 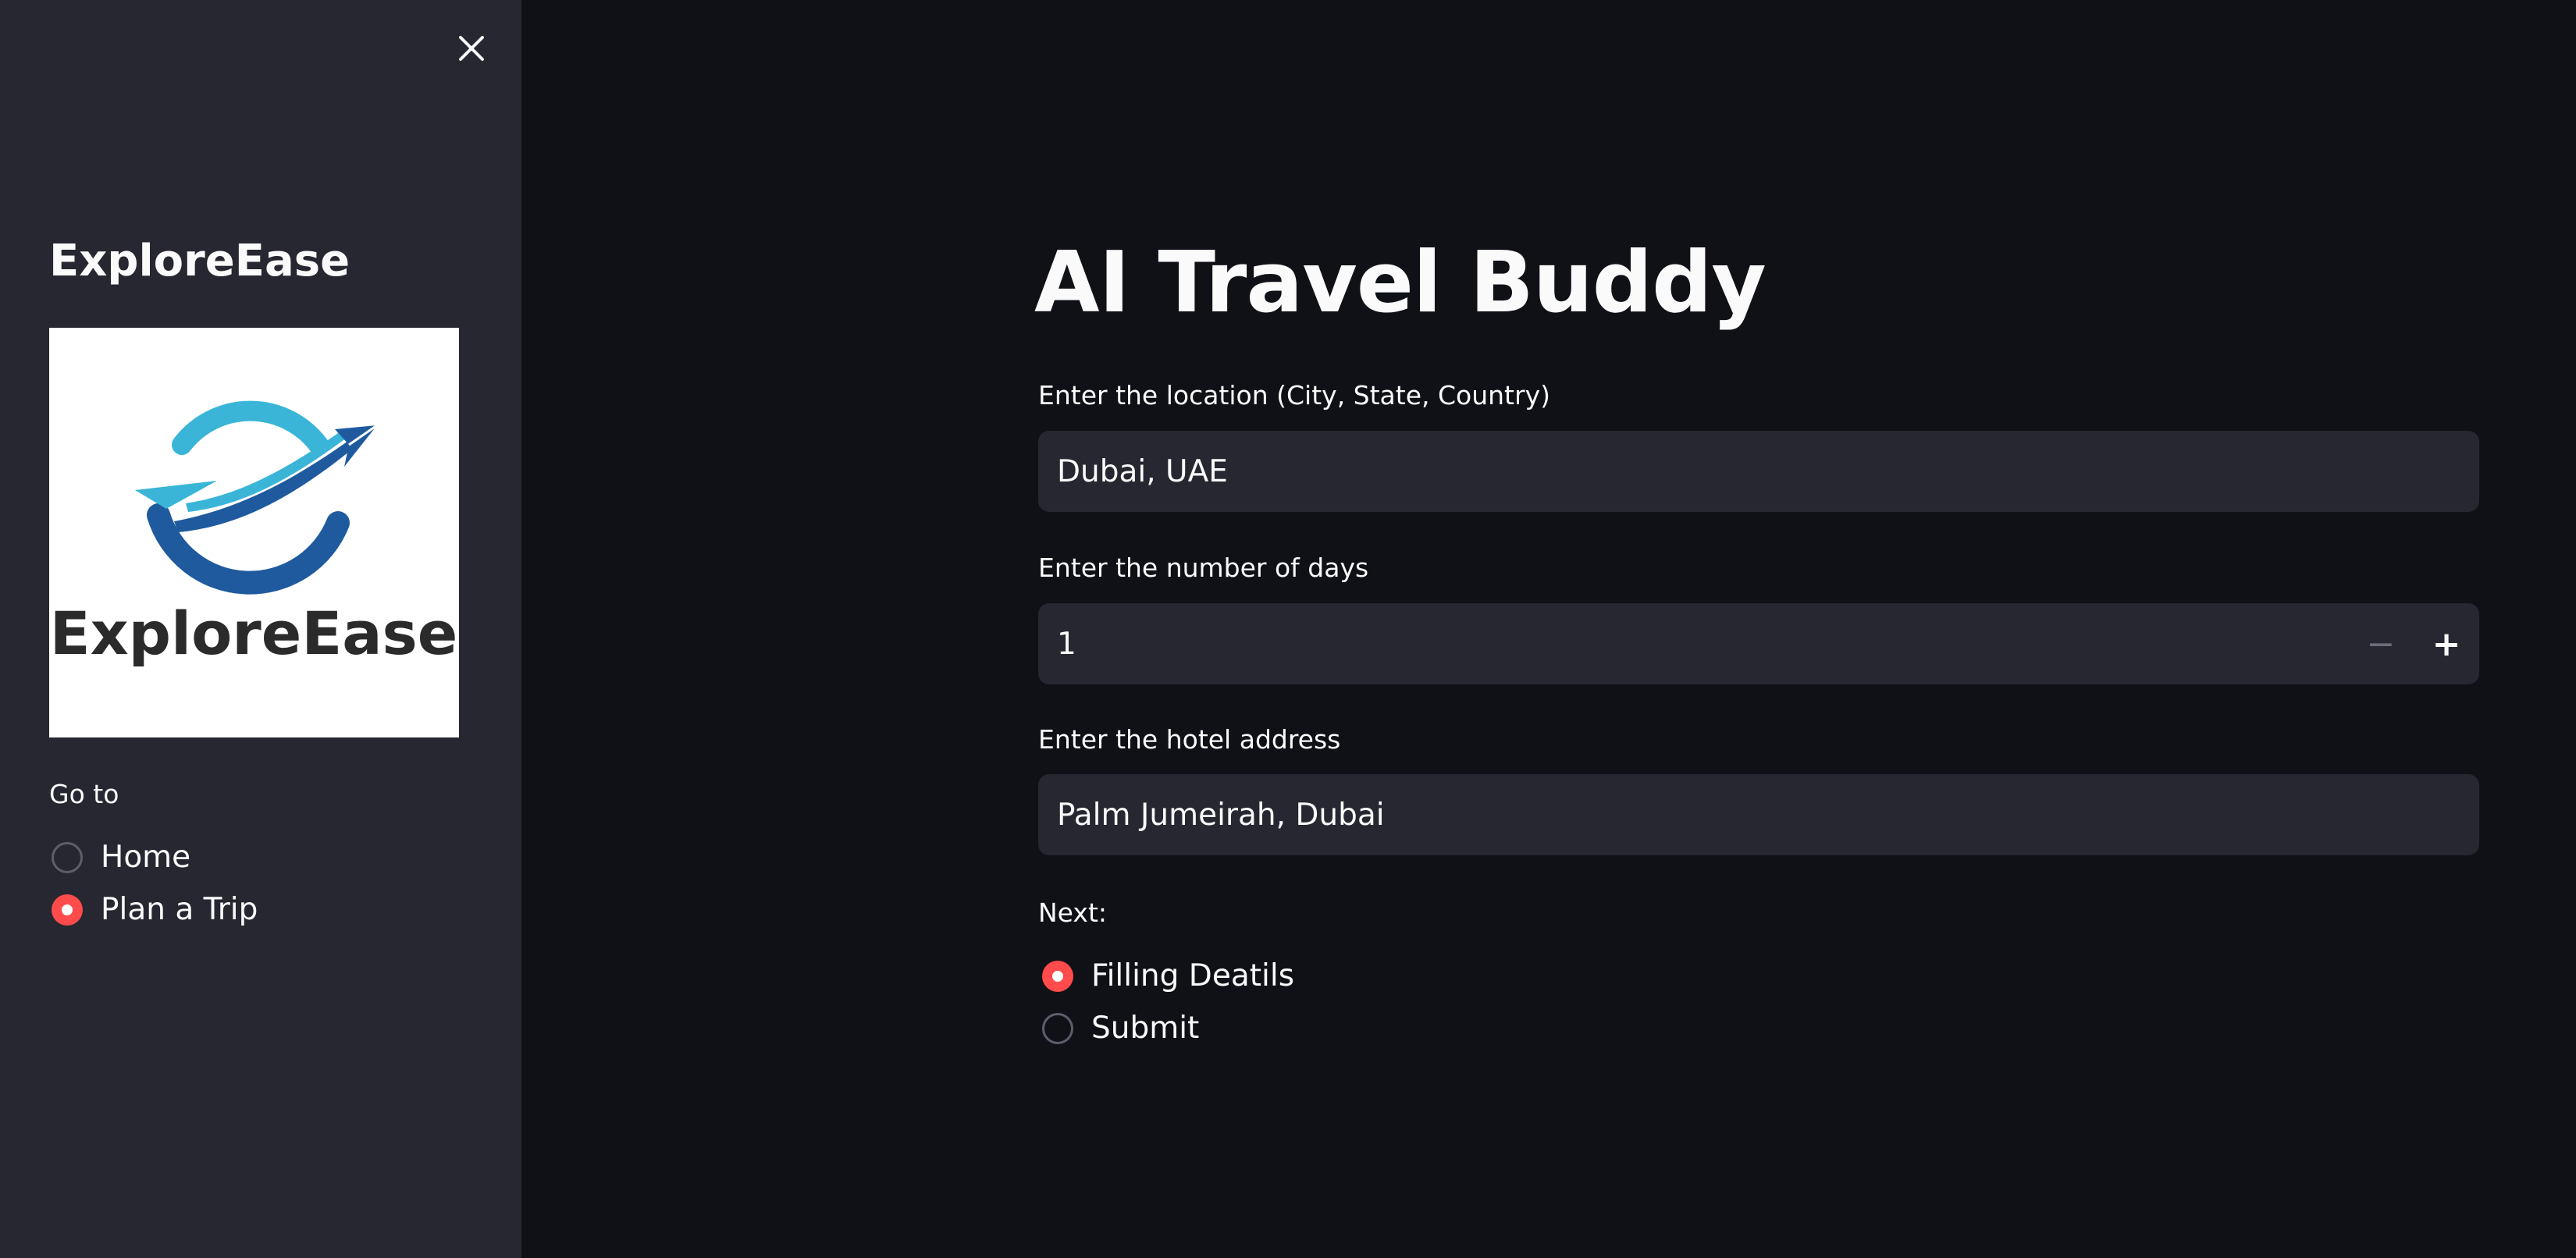 What do you see at coordinates (2446, 643) in the screenshot?
I see `increment-button: +` at bounding box center [2446, 643].